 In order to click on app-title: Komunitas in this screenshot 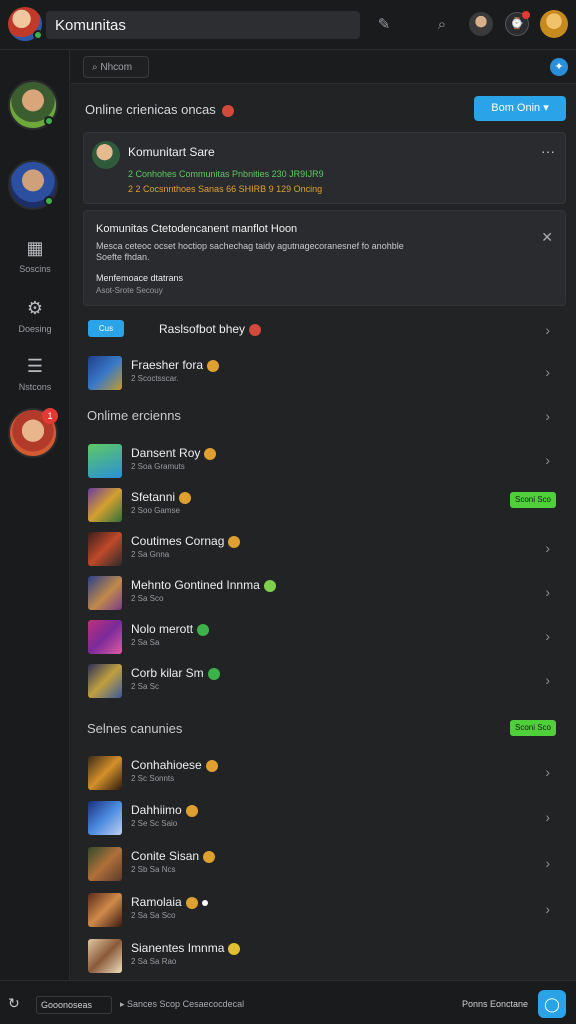, I will do `click(90, 25)`.